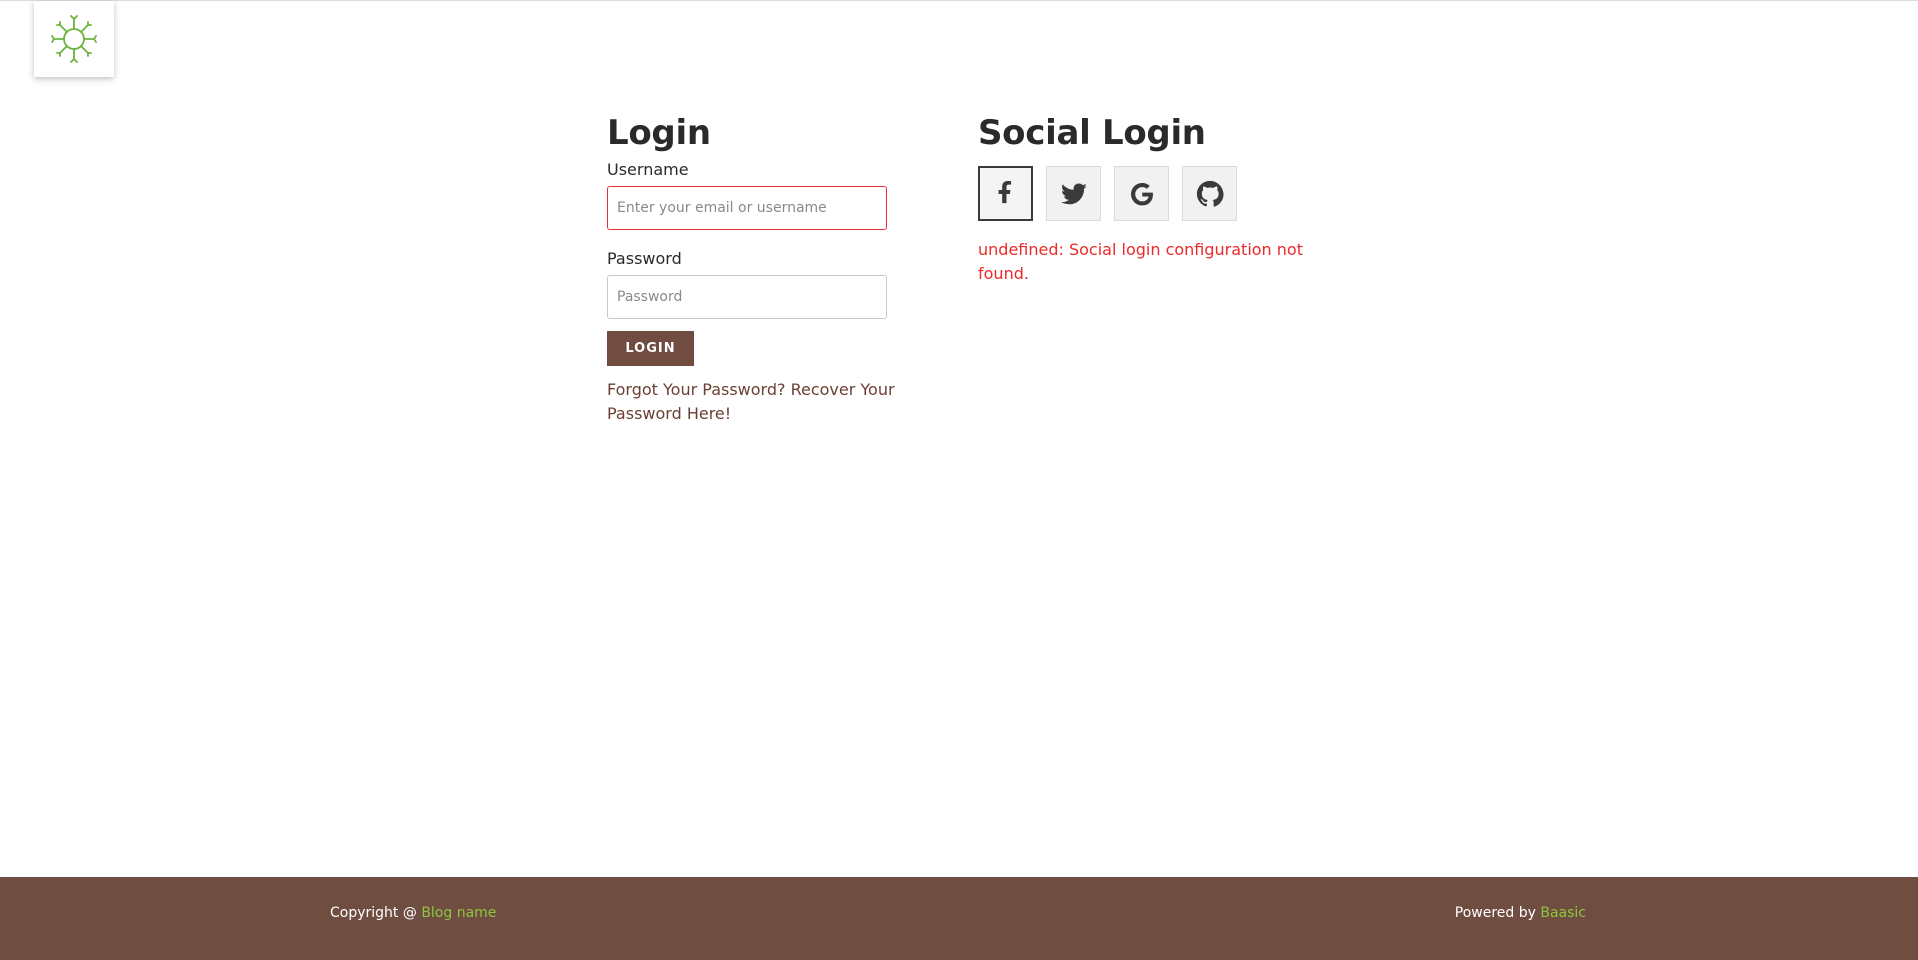 The width and height of the screenshot is (1918, 960). What do you see at coordinates (376, 913) in the screenshot?
I see `copyright-text: Copyright @` at bounding box center [376, 913].